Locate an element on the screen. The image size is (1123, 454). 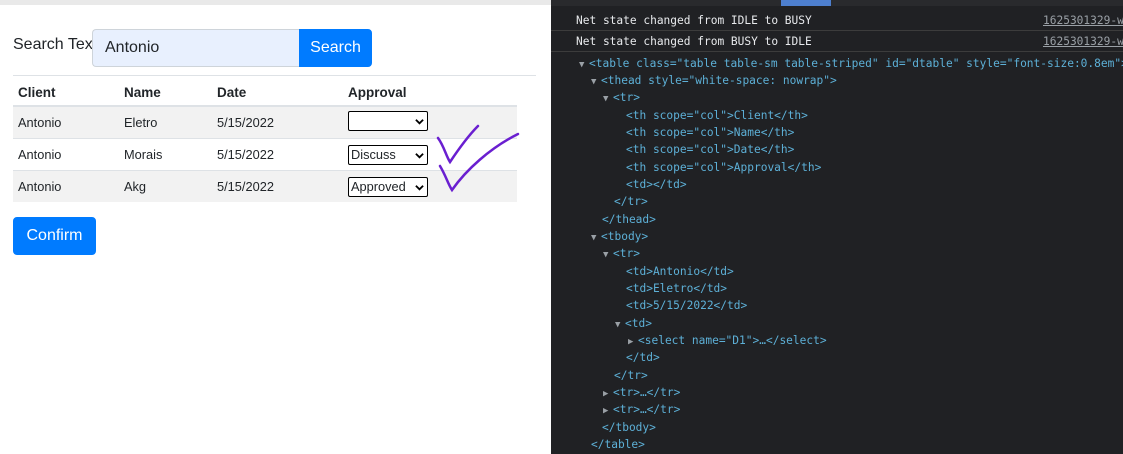
header-client: Client is located at coordinates (66, 93).